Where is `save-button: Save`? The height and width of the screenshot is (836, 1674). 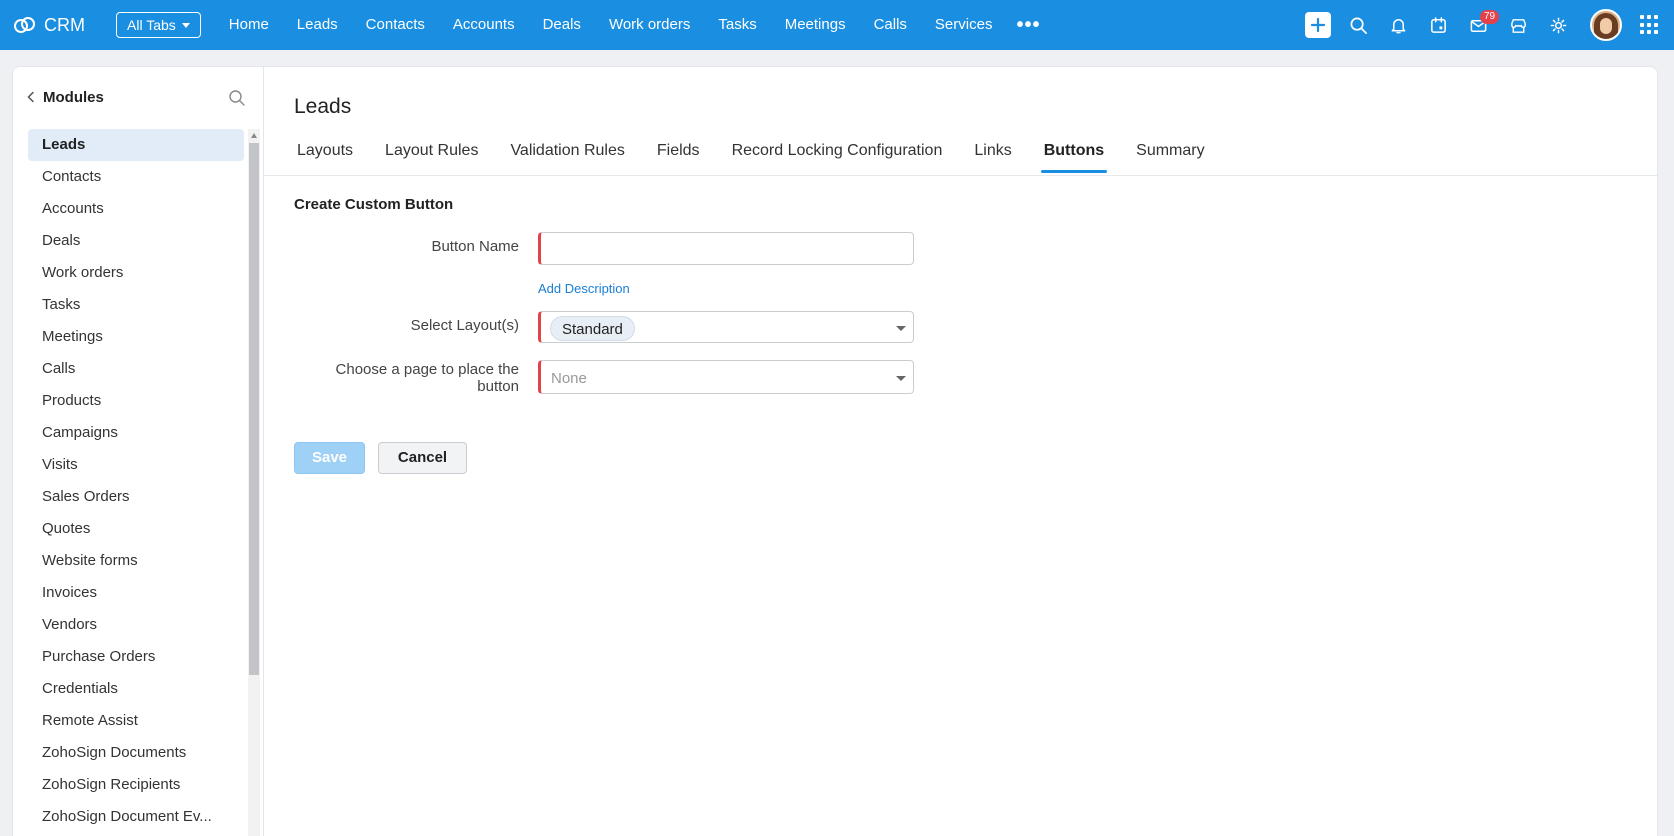 save-button: Save is located at coordinates (329, 458).